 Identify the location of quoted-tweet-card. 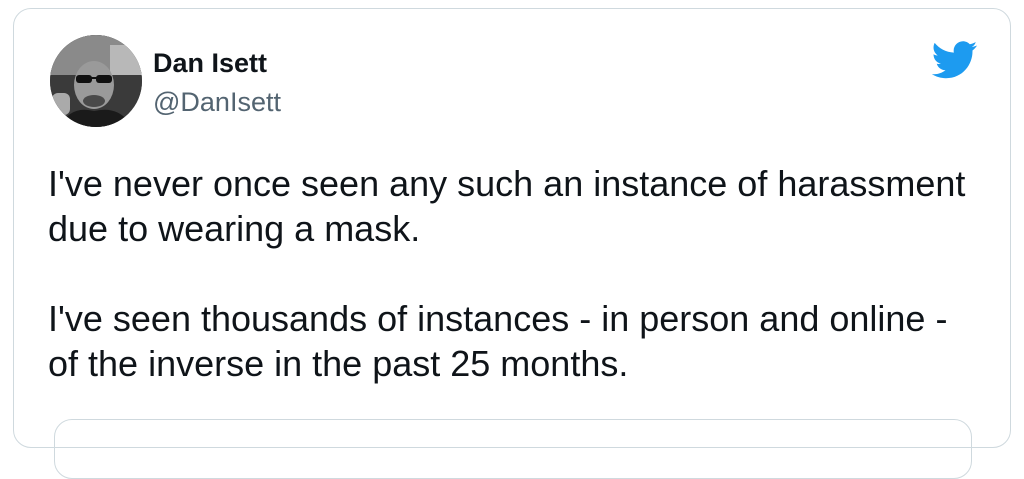
(513, 449).